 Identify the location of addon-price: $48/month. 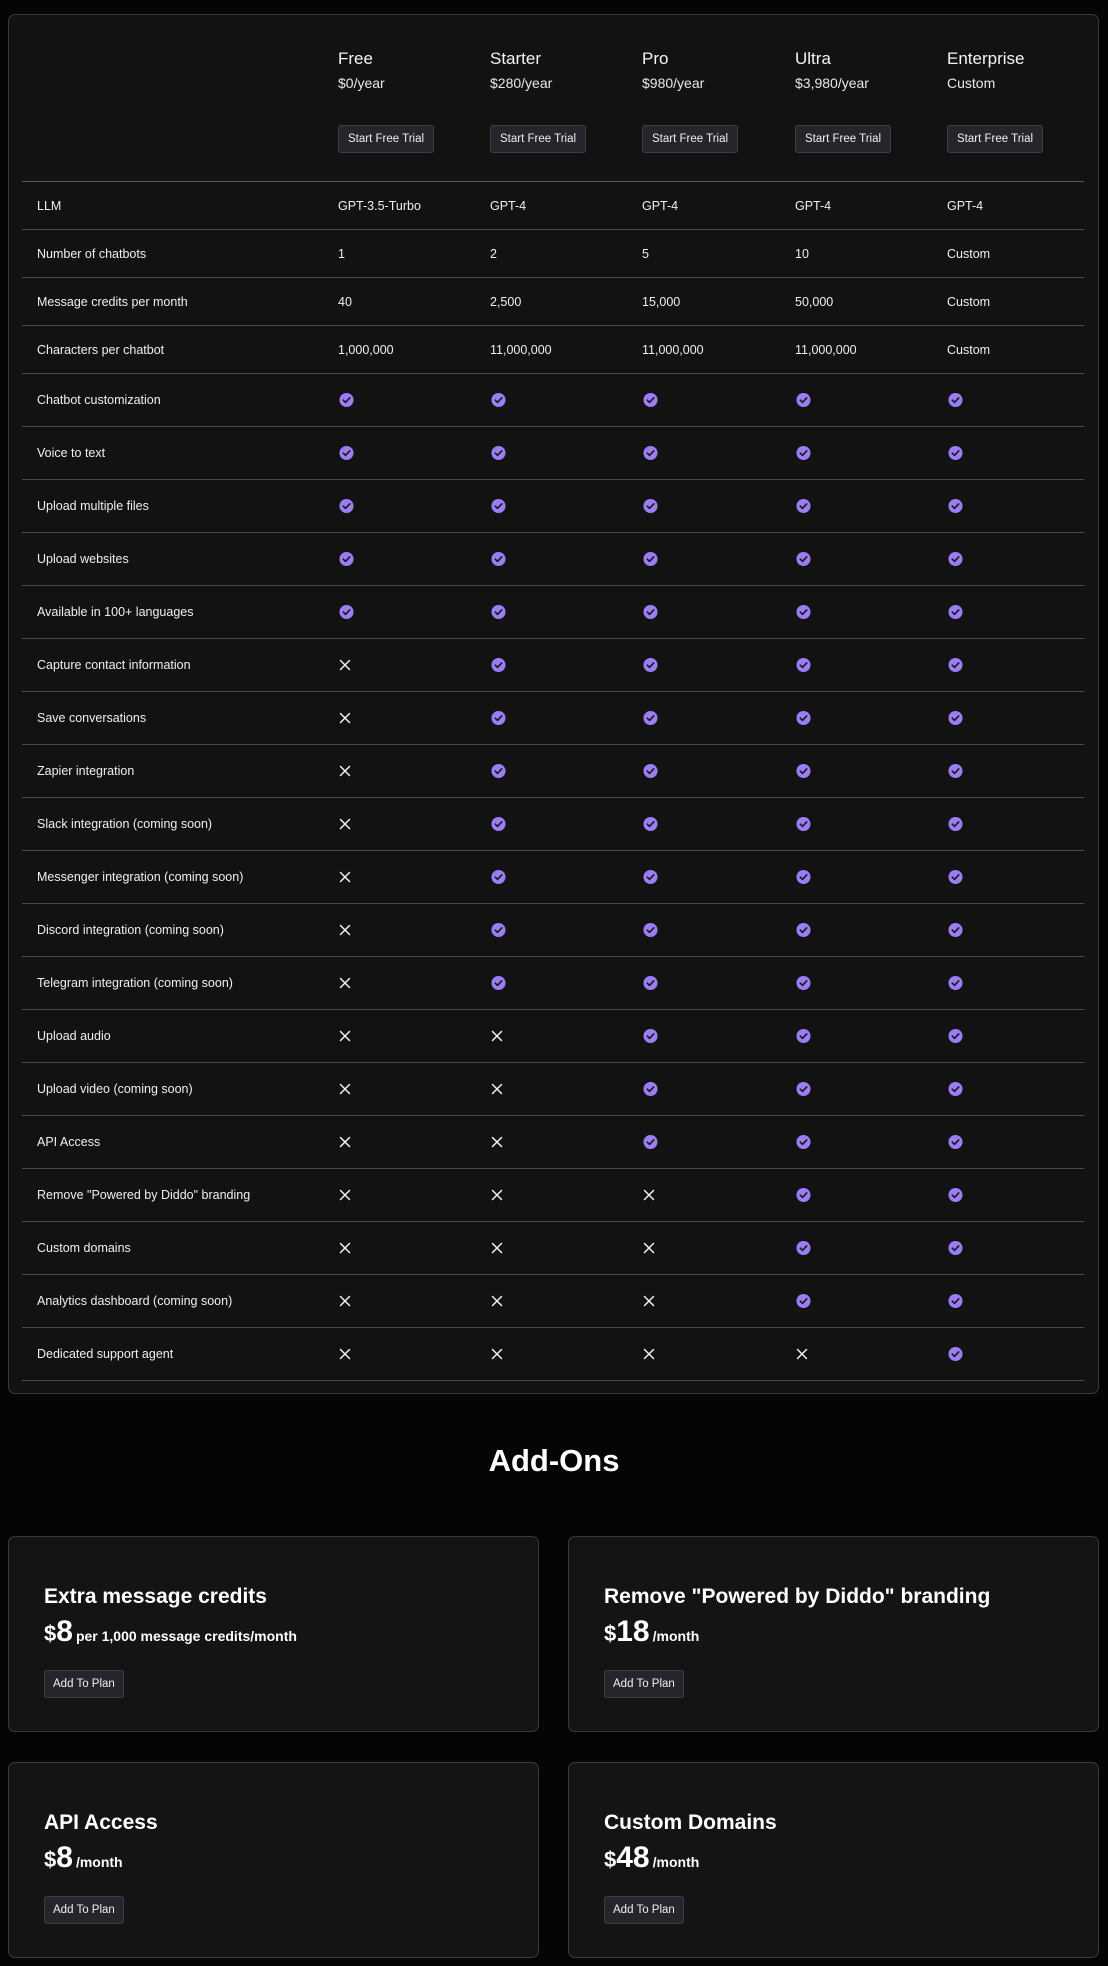
(651, 1858).